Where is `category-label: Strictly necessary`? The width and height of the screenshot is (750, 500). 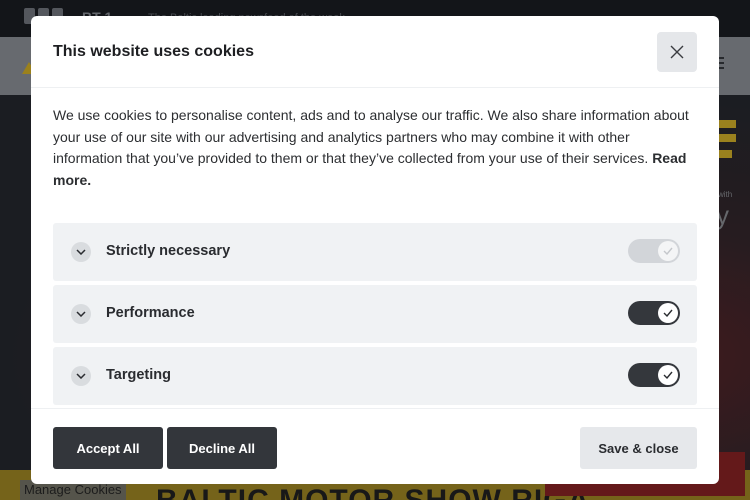
category-label: Strictly necessary is located at coordinates (168, 251).